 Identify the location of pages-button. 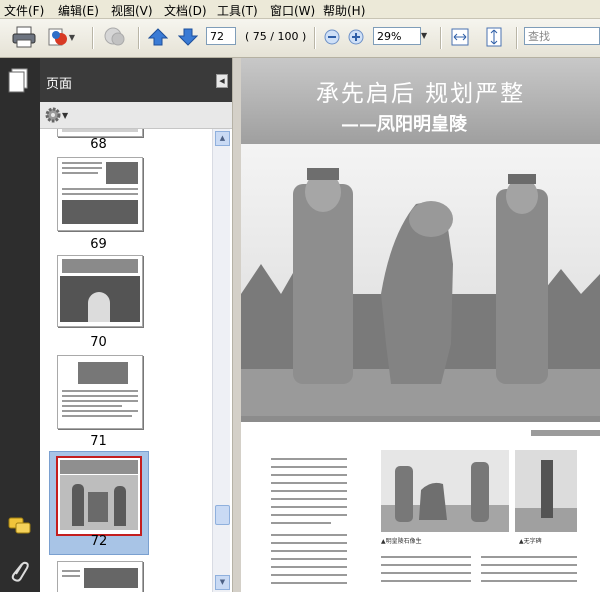
(19, 82).